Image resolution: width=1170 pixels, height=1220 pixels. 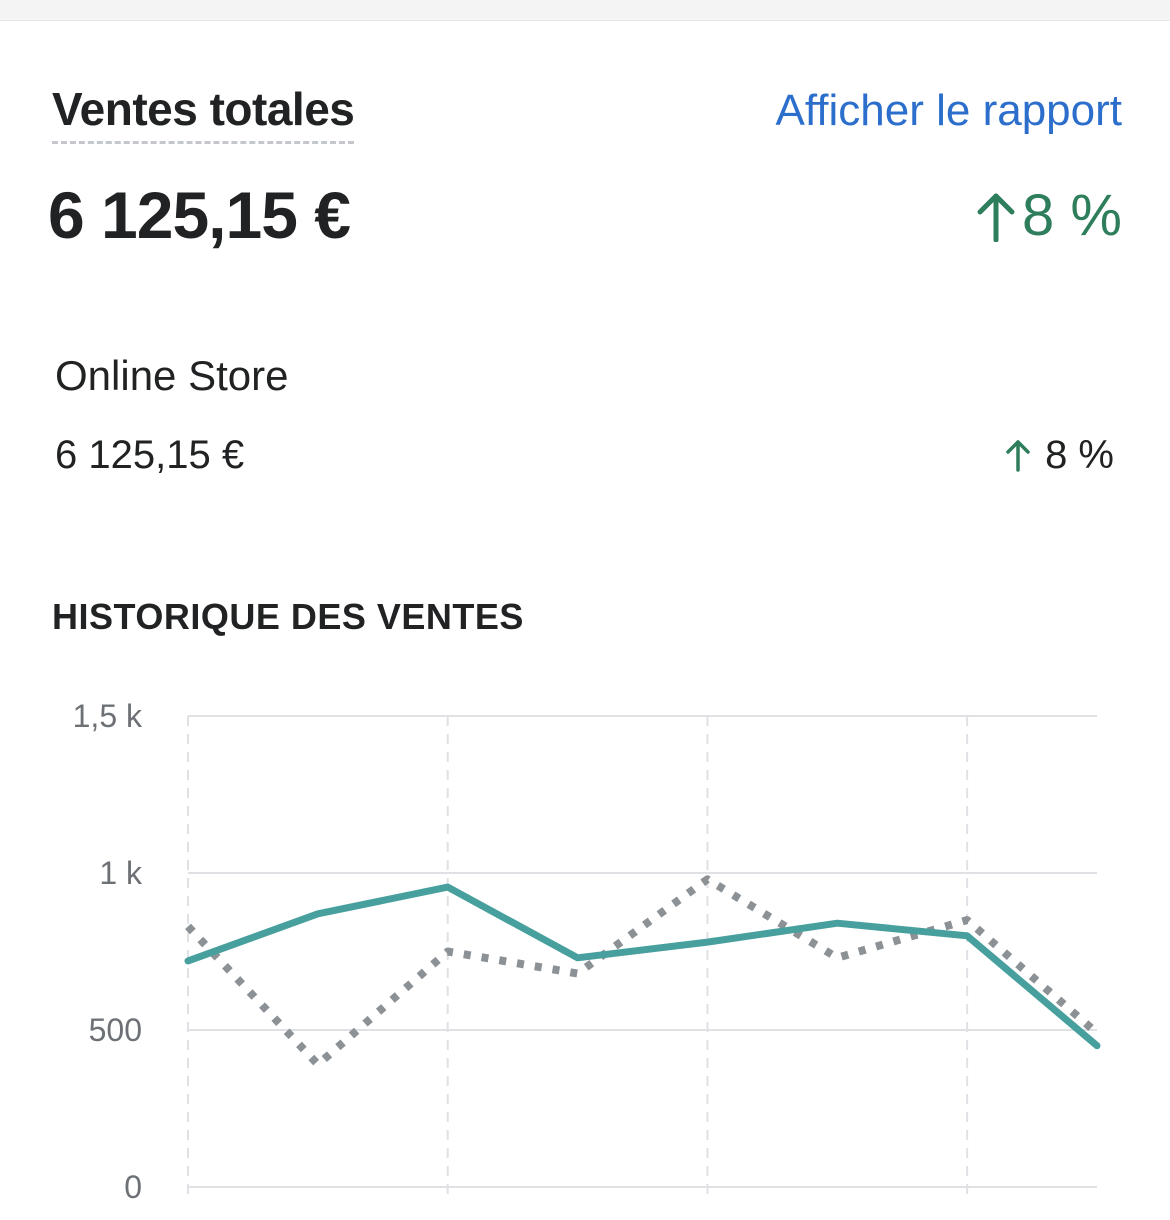 What do you see at coordinates (642, 966) in the screenshot?
I see `current-series-line` at bounding box center [642, 966].